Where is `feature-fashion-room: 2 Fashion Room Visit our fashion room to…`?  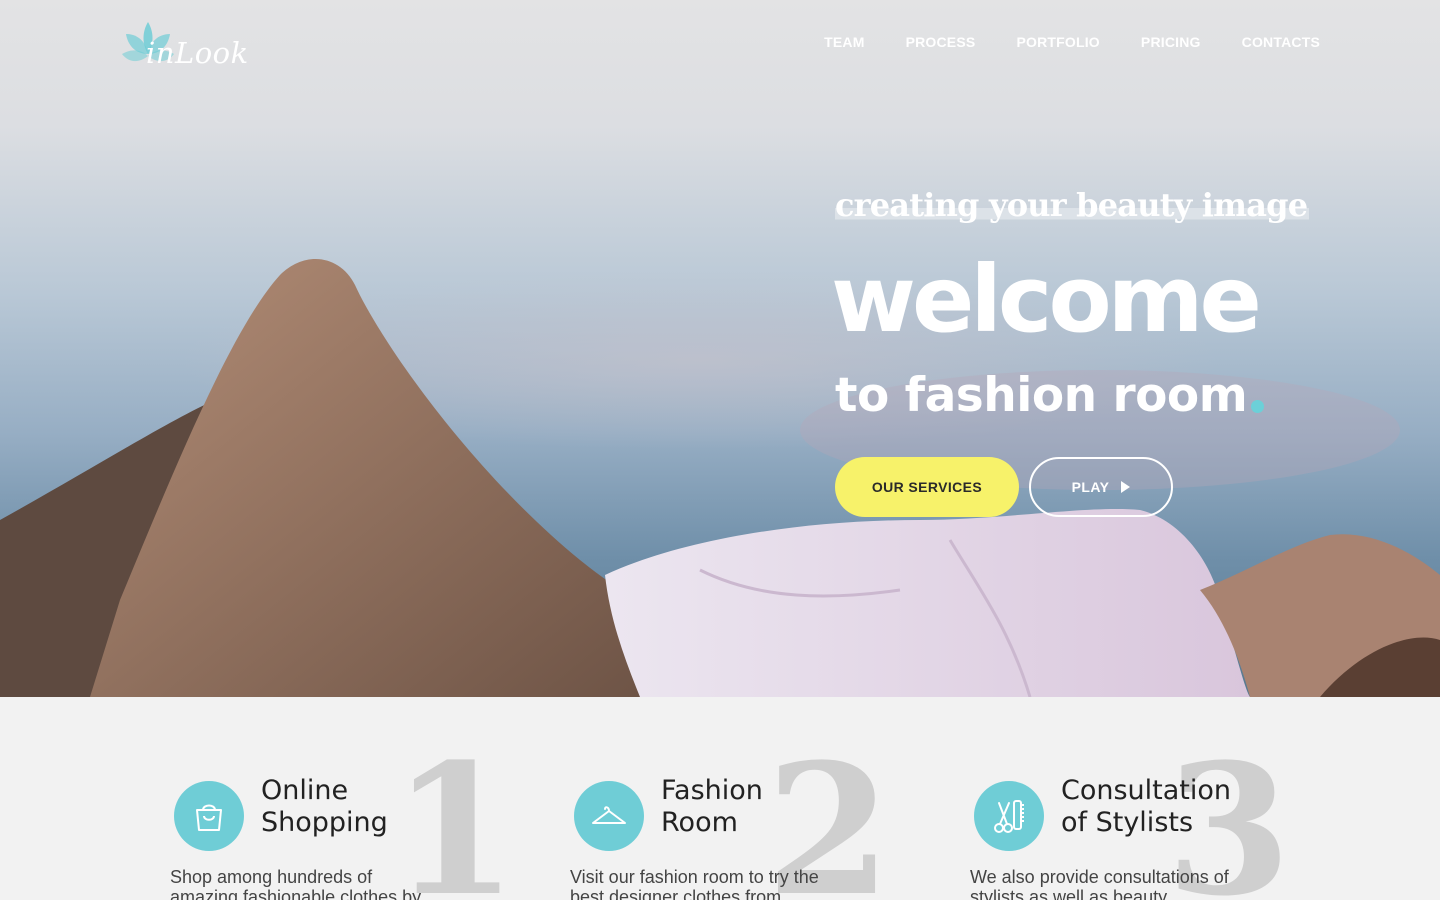 feature-fashion-room: 2 Fashion Room Visit our fashion room to… is located at coordinates (735, 798).